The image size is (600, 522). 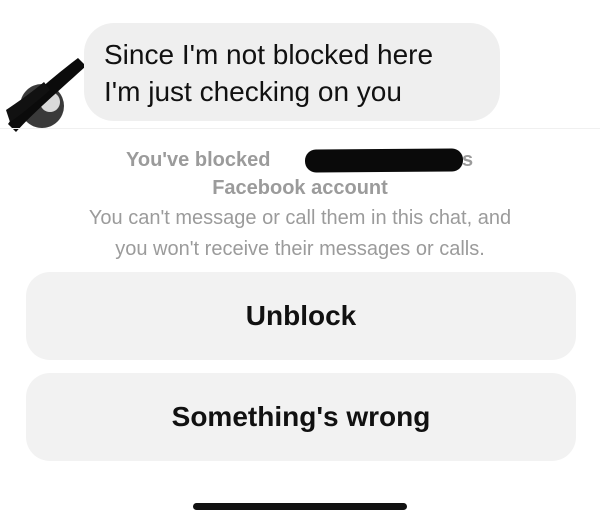 I want to click on home-indicator, so click(x=300, y=506).